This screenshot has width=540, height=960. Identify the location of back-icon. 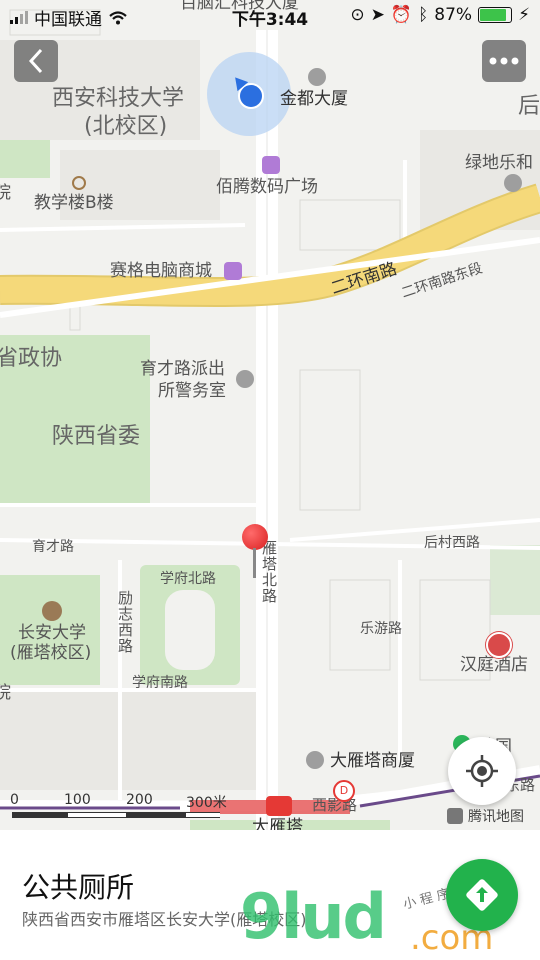
(35, 61).